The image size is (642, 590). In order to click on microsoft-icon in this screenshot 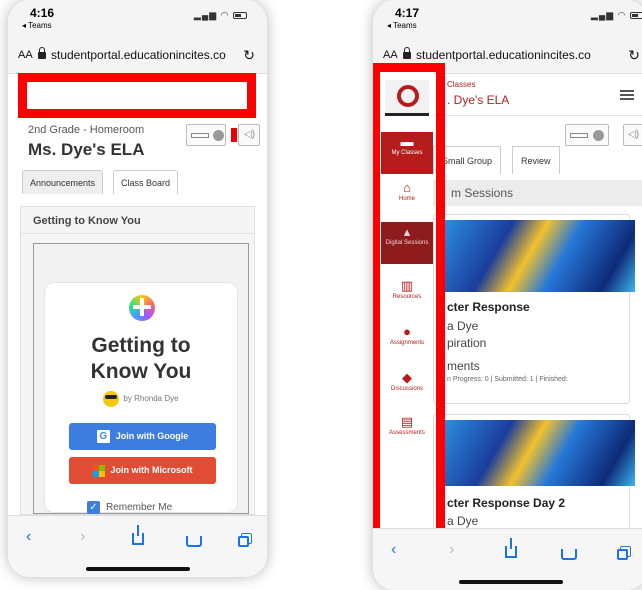, I will do `click(98, 470)`.